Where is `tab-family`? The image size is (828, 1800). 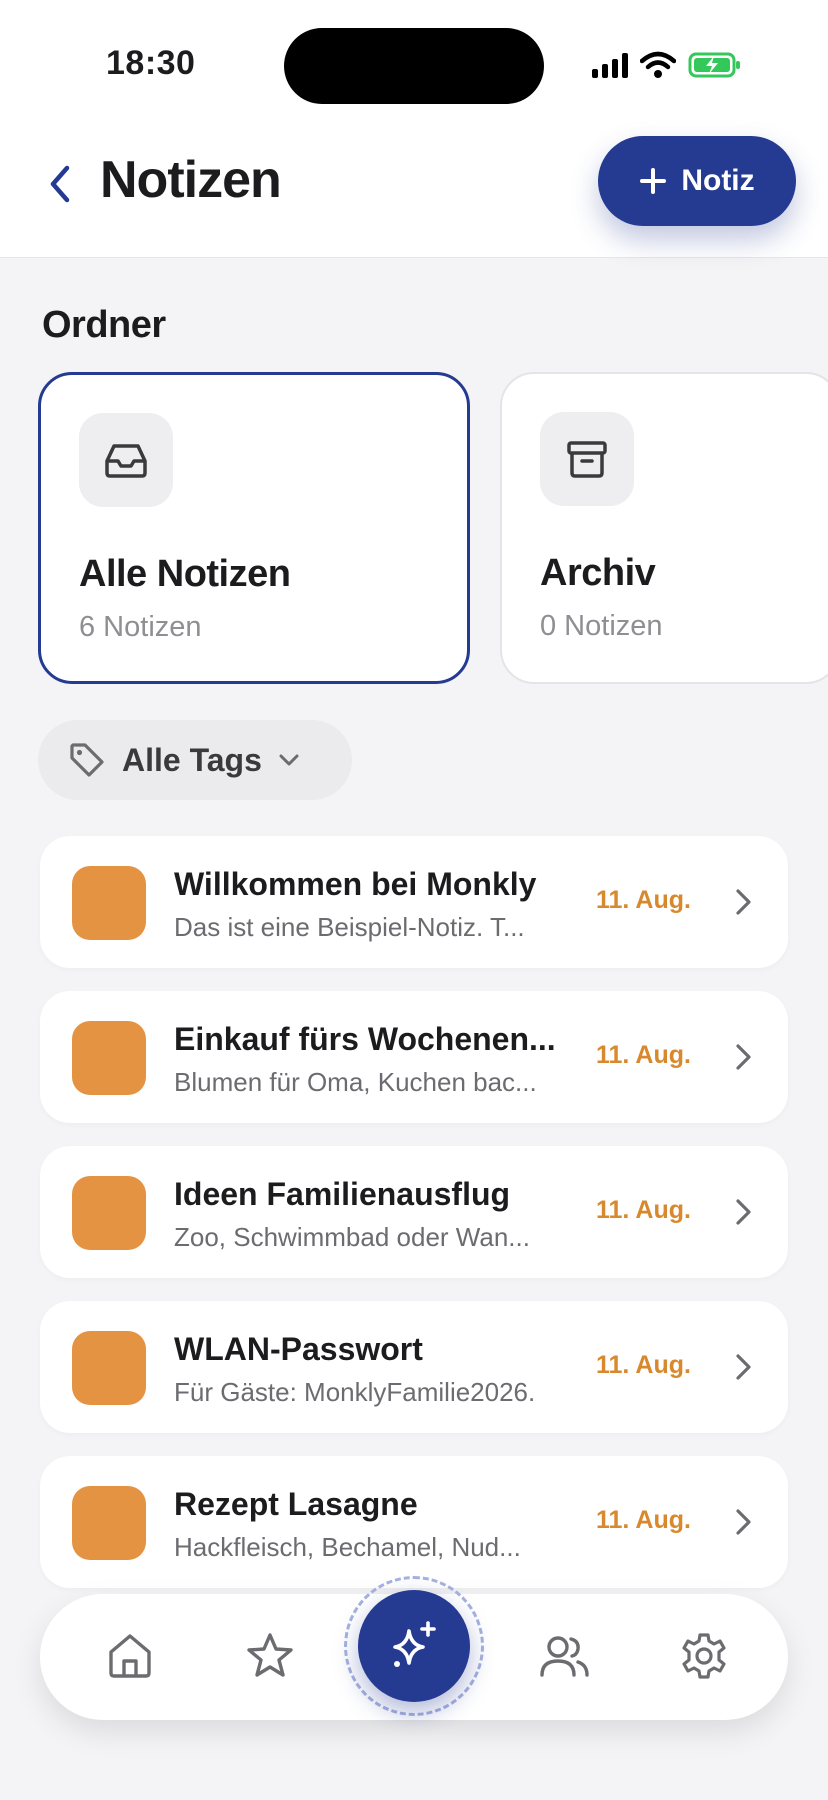
tab-family is located at coordinates (564, 1656).